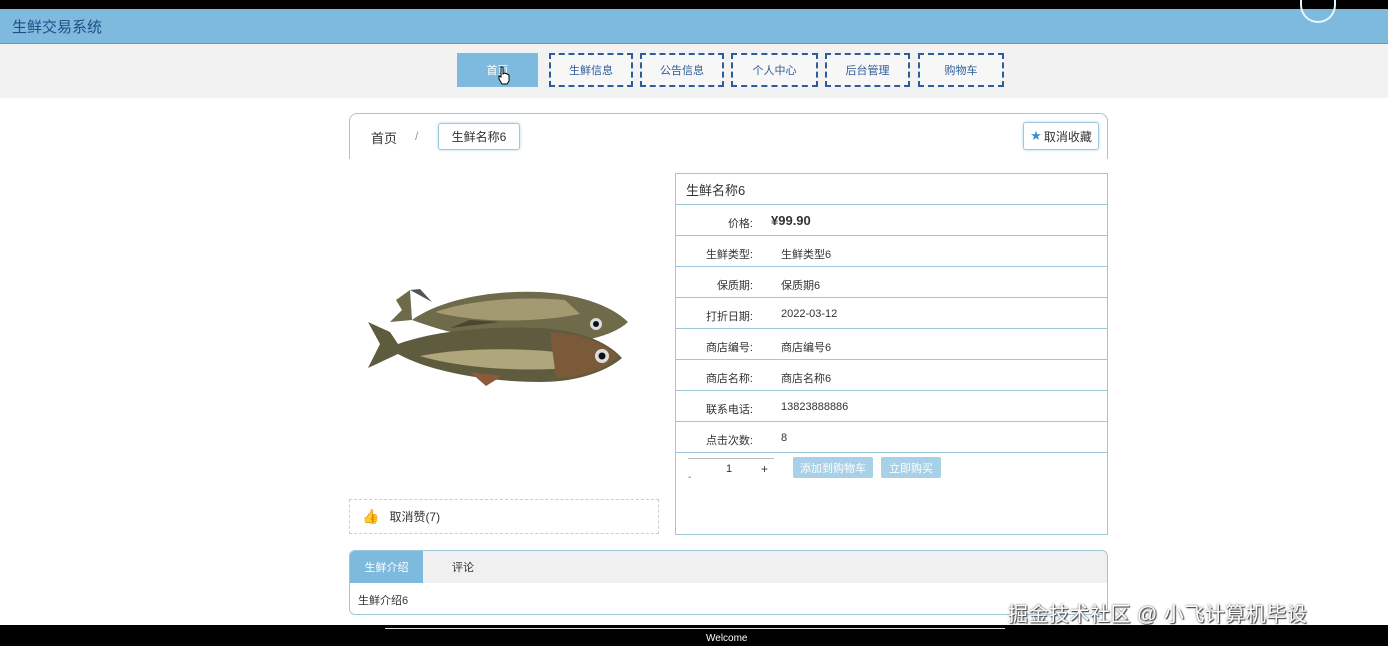  I want to click on footer-divider, so click(695, 628).